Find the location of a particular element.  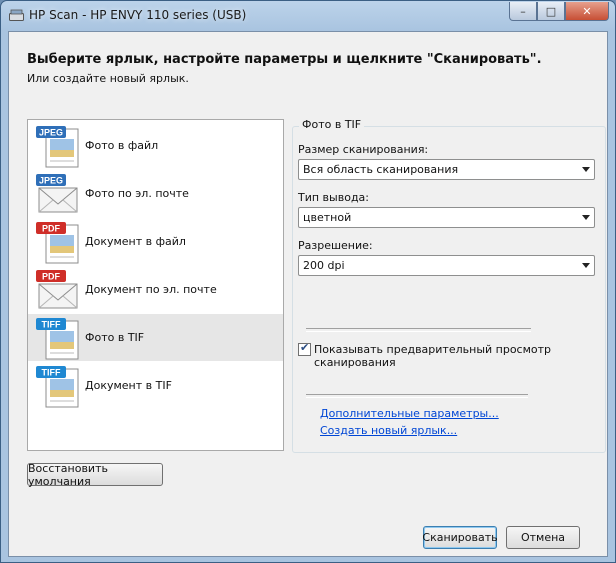

shortcut-item: TIFF Документ в TIF is located at coordinates (155, 385).